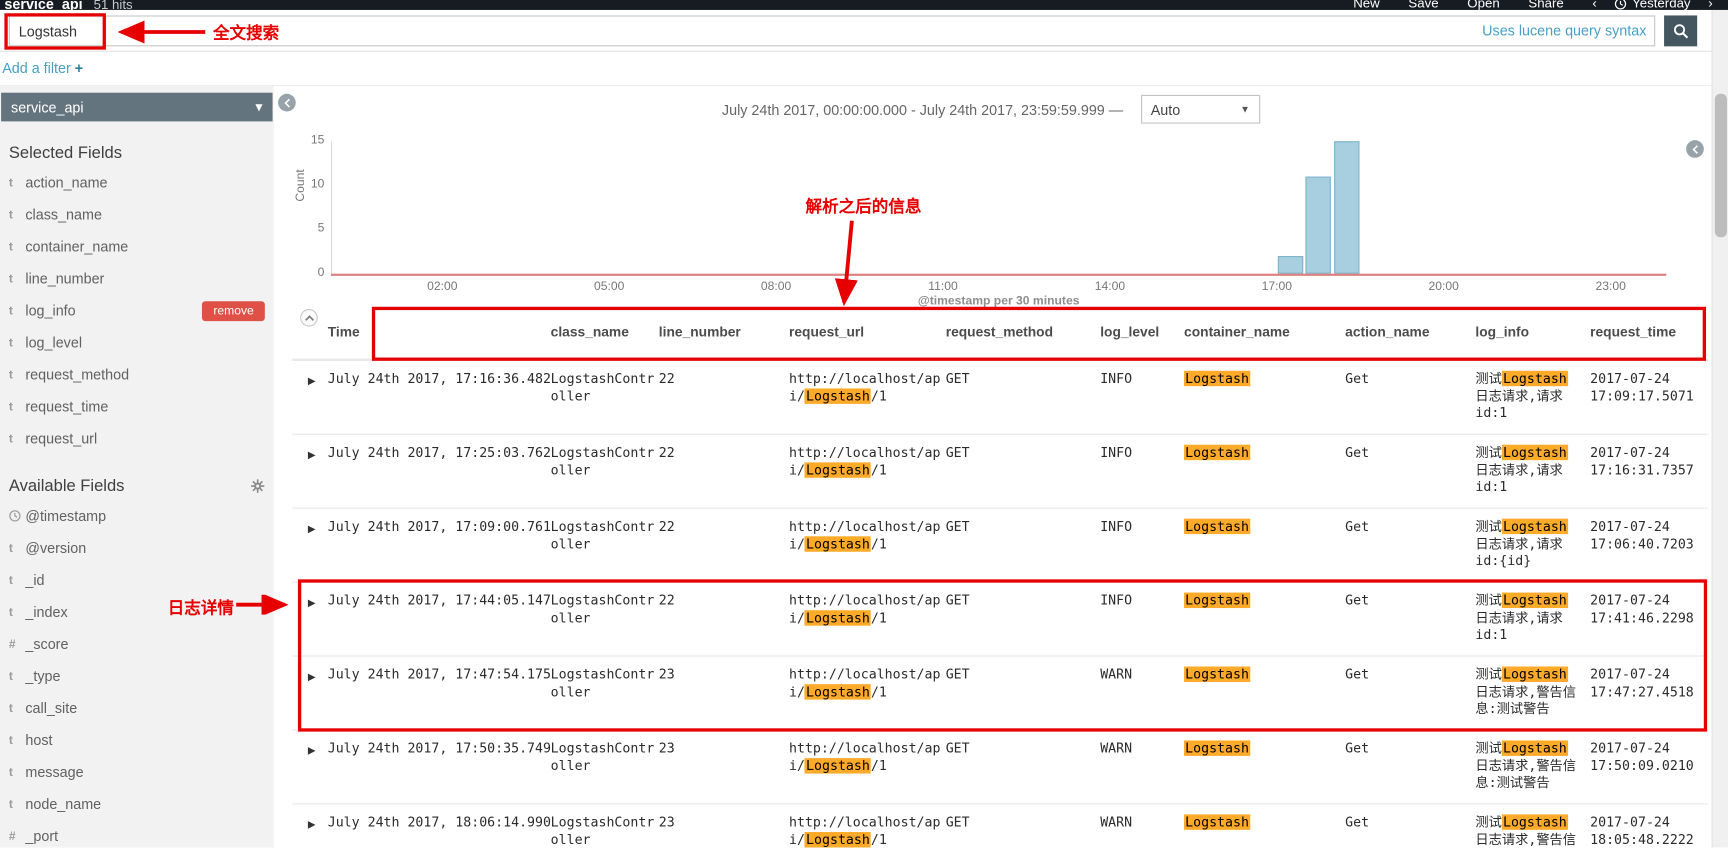 The image size is (1728, 848). What do you see at coordinates (63, 804) in the screenshot?
I see `field-name: node_name` at bounding box center [63, 804].